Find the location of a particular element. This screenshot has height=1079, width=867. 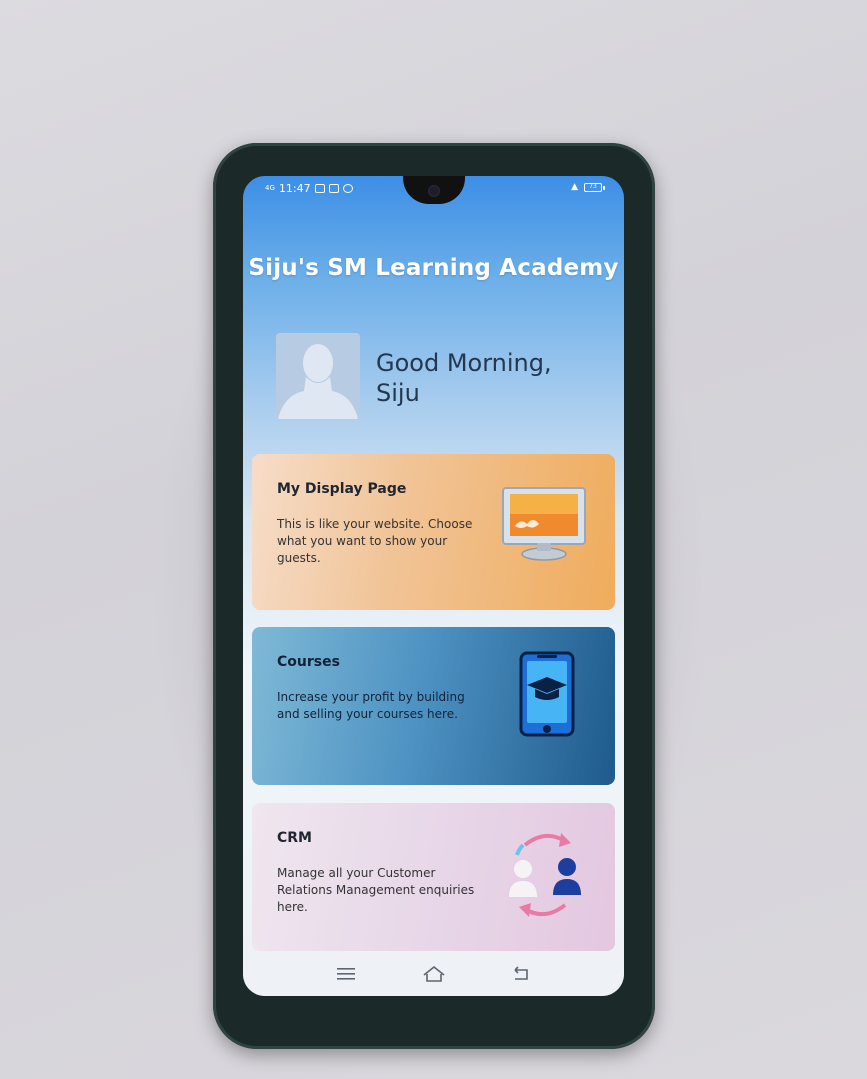

battery-level: 73 is located at coordinates (593, 186).